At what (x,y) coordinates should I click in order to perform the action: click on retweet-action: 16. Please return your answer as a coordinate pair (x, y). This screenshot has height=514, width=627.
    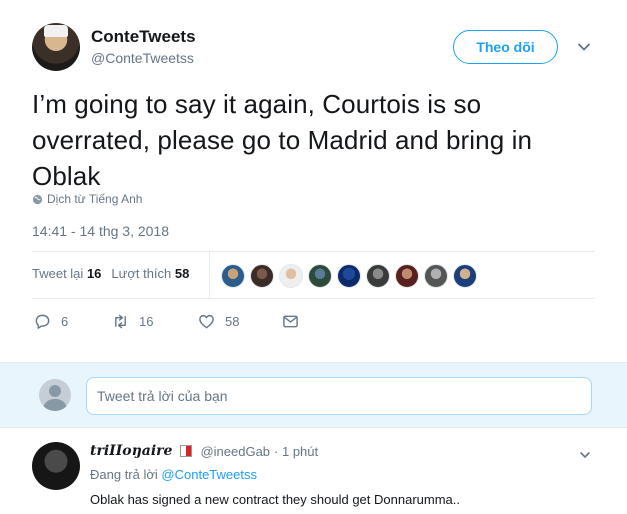
    Looking at the image, I should click on (155, 321).